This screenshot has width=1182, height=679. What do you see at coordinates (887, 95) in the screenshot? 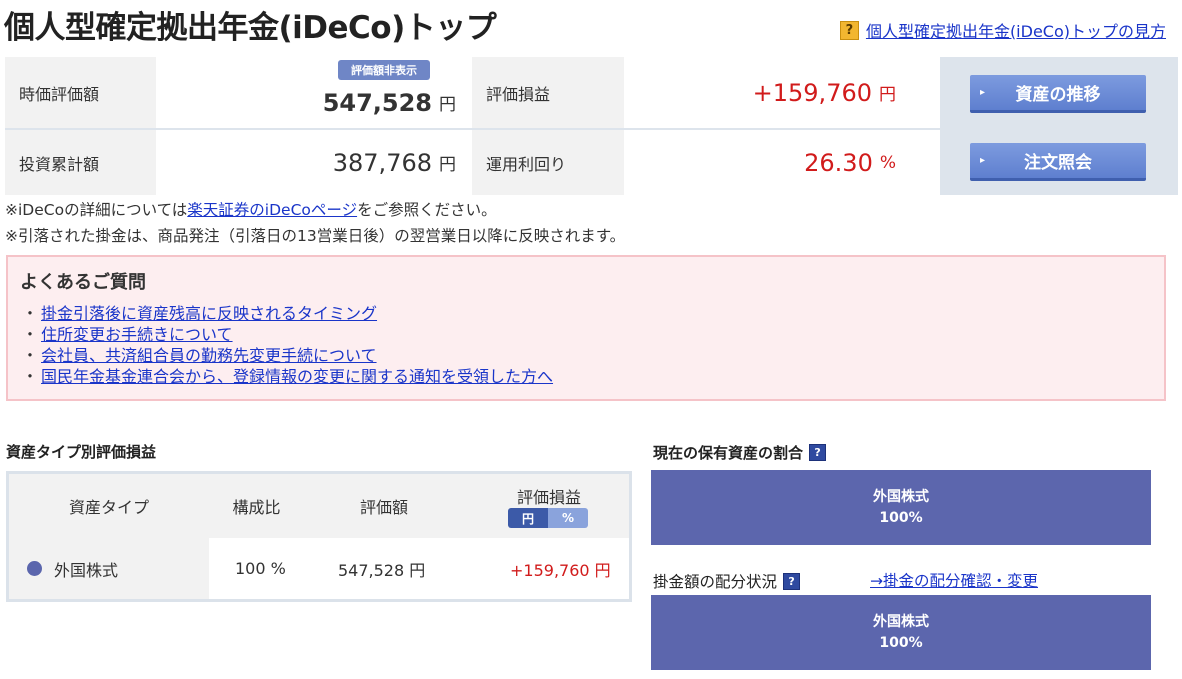
I see `gain-unit: 円` at bounding box center [887, 95].